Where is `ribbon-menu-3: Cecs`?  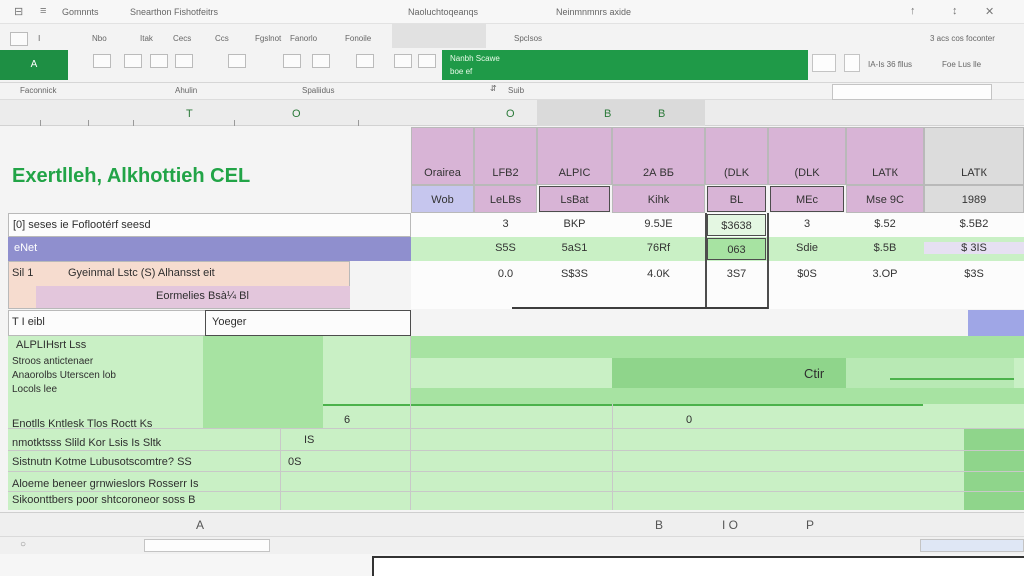
ribbon-menu-3: Cecs is located at coordinates (182, 38).